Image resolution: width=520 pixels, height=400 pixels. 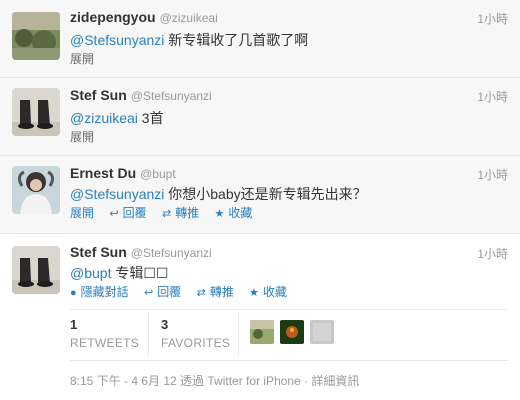 What do you see at coordinates (152, 118) in the screenshot?
I see `tweet-body: 3首` at bounding box center [152, 118].